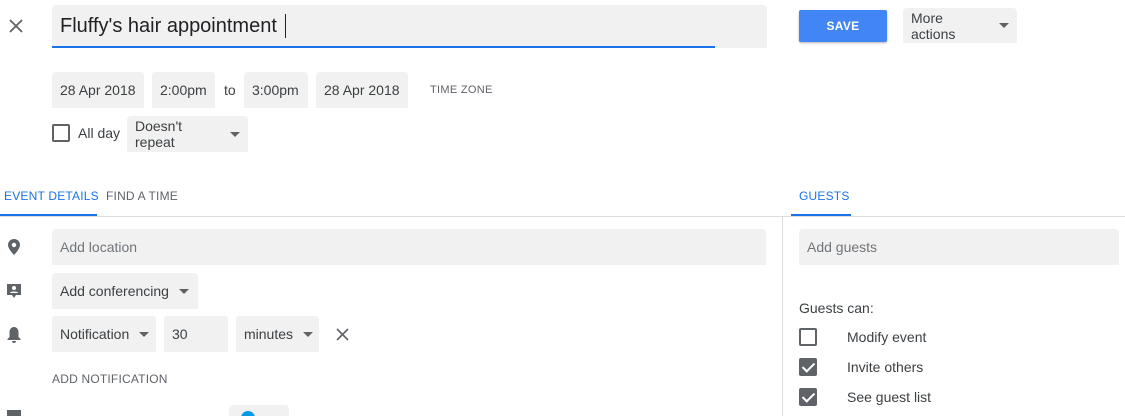 This screenshot has width=1125, height=416. Describe the element at coordinates (114, 291) in the screenshot. I see `conferencing-label: Add conferencing` at that location.